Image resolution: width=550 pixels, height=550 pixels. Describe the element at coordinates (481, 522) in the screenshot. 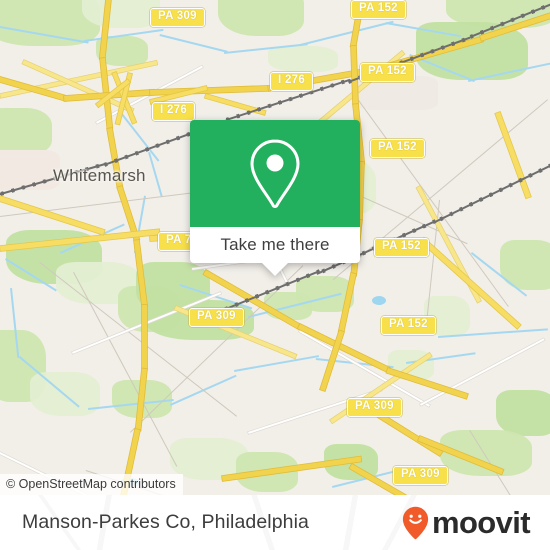

I see `moovit-wordmark: moovit` at that location.